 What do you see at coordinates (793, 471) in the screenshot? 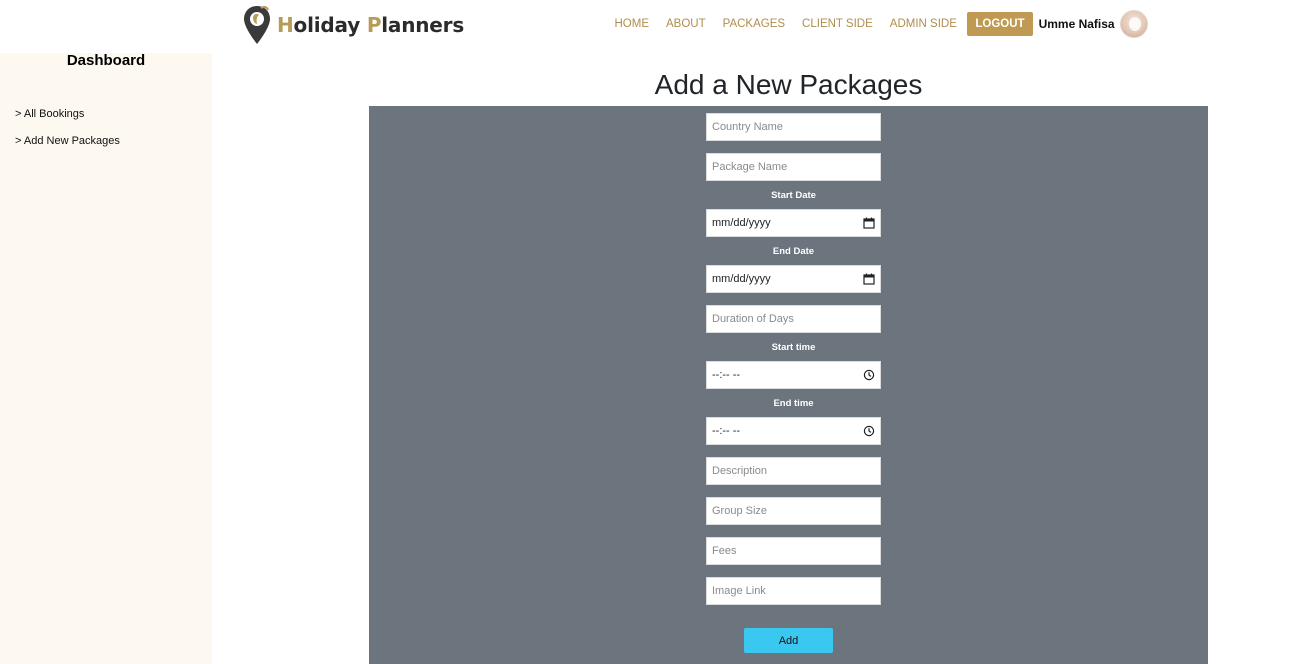
I see `description-input` at bounding box center [793, 471].